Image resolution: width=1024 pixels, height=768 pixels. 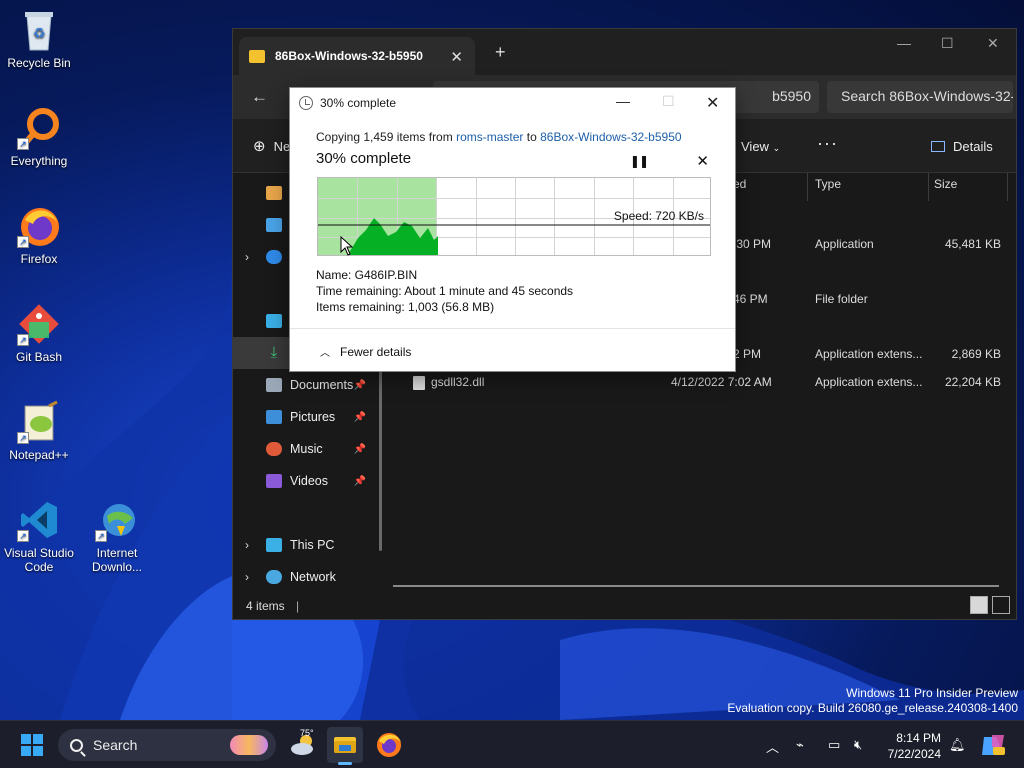 I want to click on volume-muted-icon: 🔇︎, so click(x=858, y=745).